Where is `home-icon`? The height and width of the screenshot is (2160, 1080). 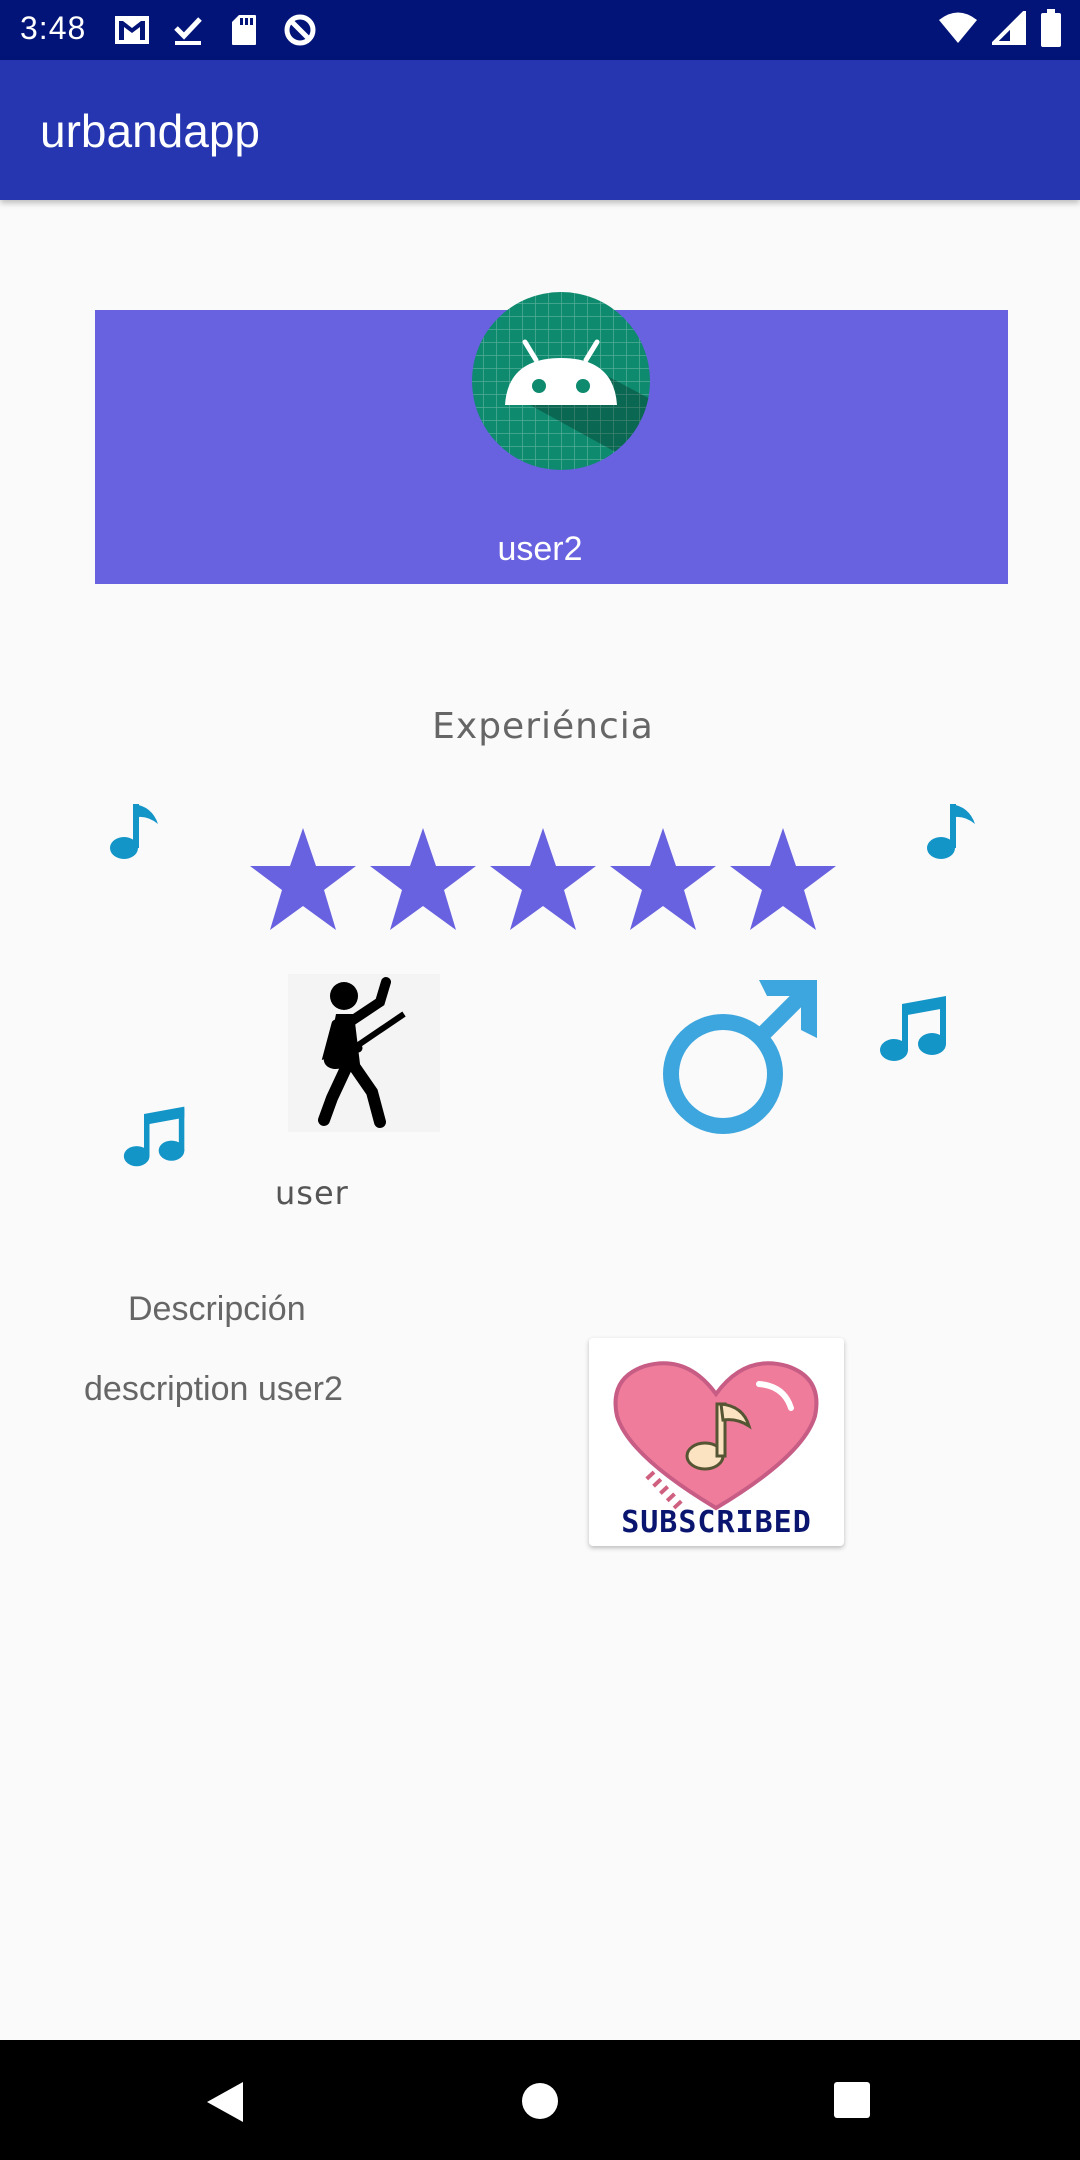 home-icon is located at coordinates (540, 2103).